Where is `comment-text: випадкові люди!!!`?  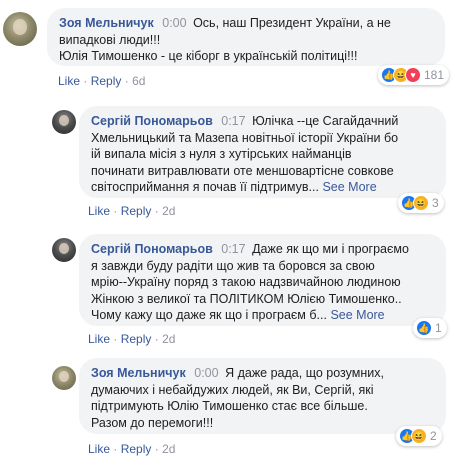
comment-text: випадкові люди!!! is located at coordinates (110, 39).